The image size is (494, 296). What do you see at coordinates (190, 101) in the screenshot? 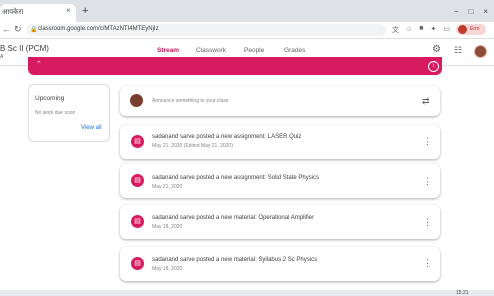
I see `announce-placeholder: Announce something to your class` at bounding box center [190, 101].